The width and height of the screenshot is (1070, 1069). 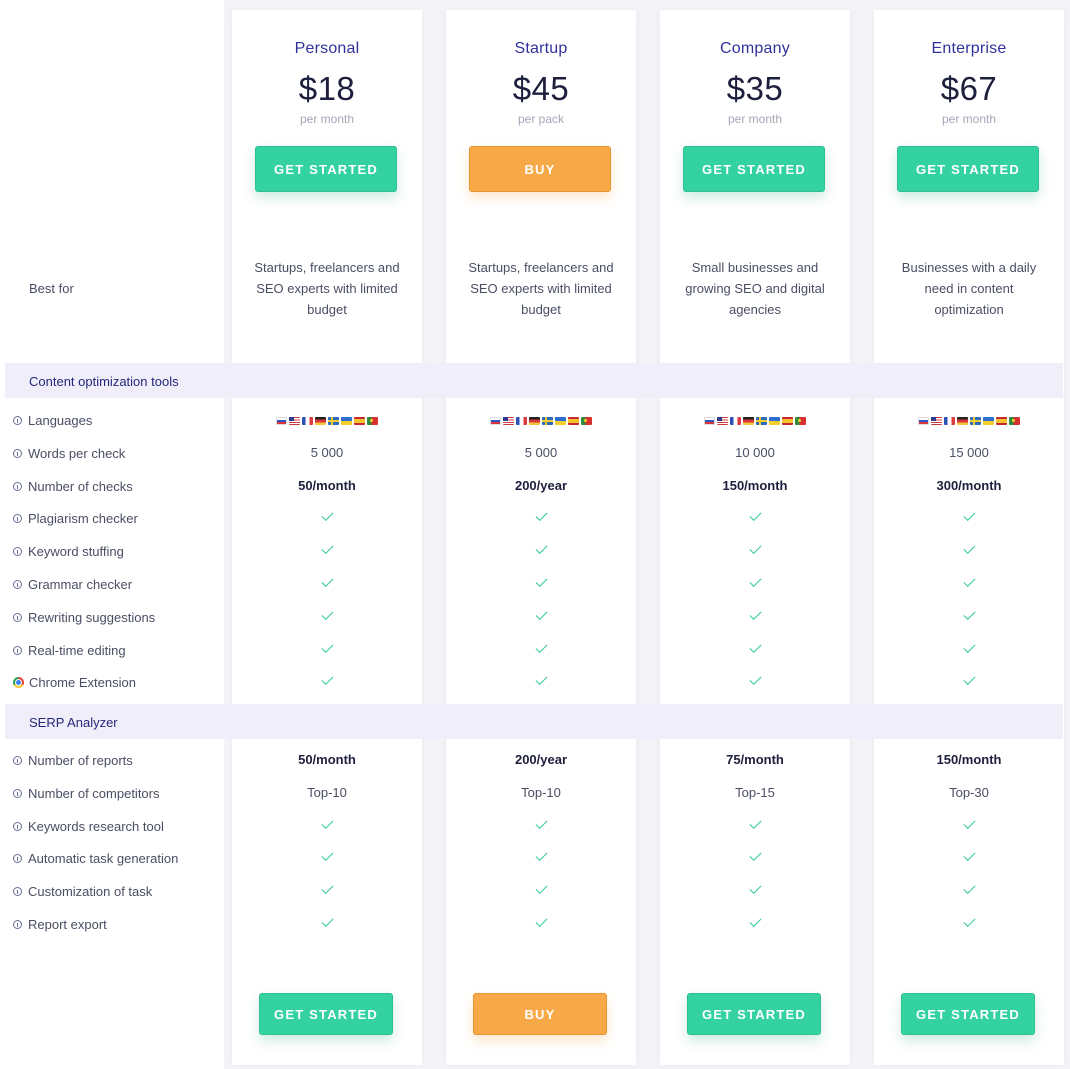 What do you see at coordinates (73, 760) in the screenshot?
I see `feature-label: Number of reports` at bounding box center [73, 760].